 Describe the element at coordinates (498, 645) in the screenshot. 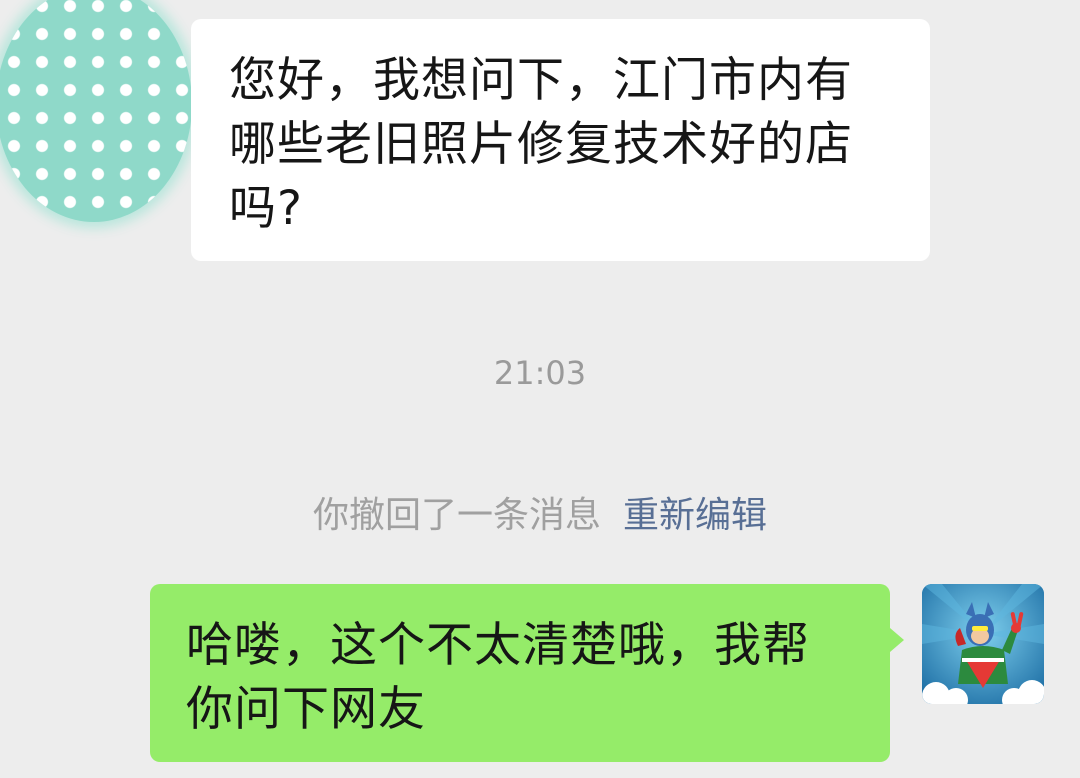

I see `message-text-line: 哈喽，这个不太清楚哦，我帮` at that location.